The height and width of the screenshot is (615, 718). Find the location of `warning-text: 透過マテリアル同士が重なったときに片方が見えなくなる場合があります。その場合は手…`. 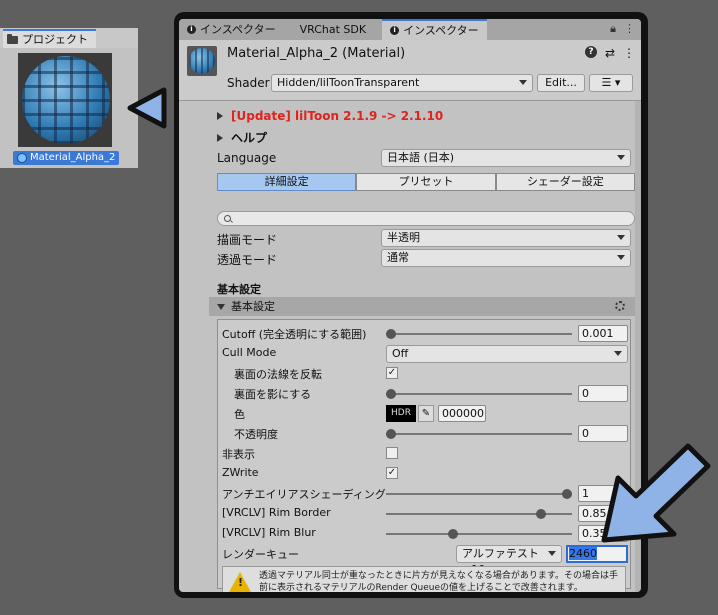

warning-text: 透過マテリアル同士が重なったときに片方が見えなくなる場合があります。その場合は手… is located at coordinates (439, 581).